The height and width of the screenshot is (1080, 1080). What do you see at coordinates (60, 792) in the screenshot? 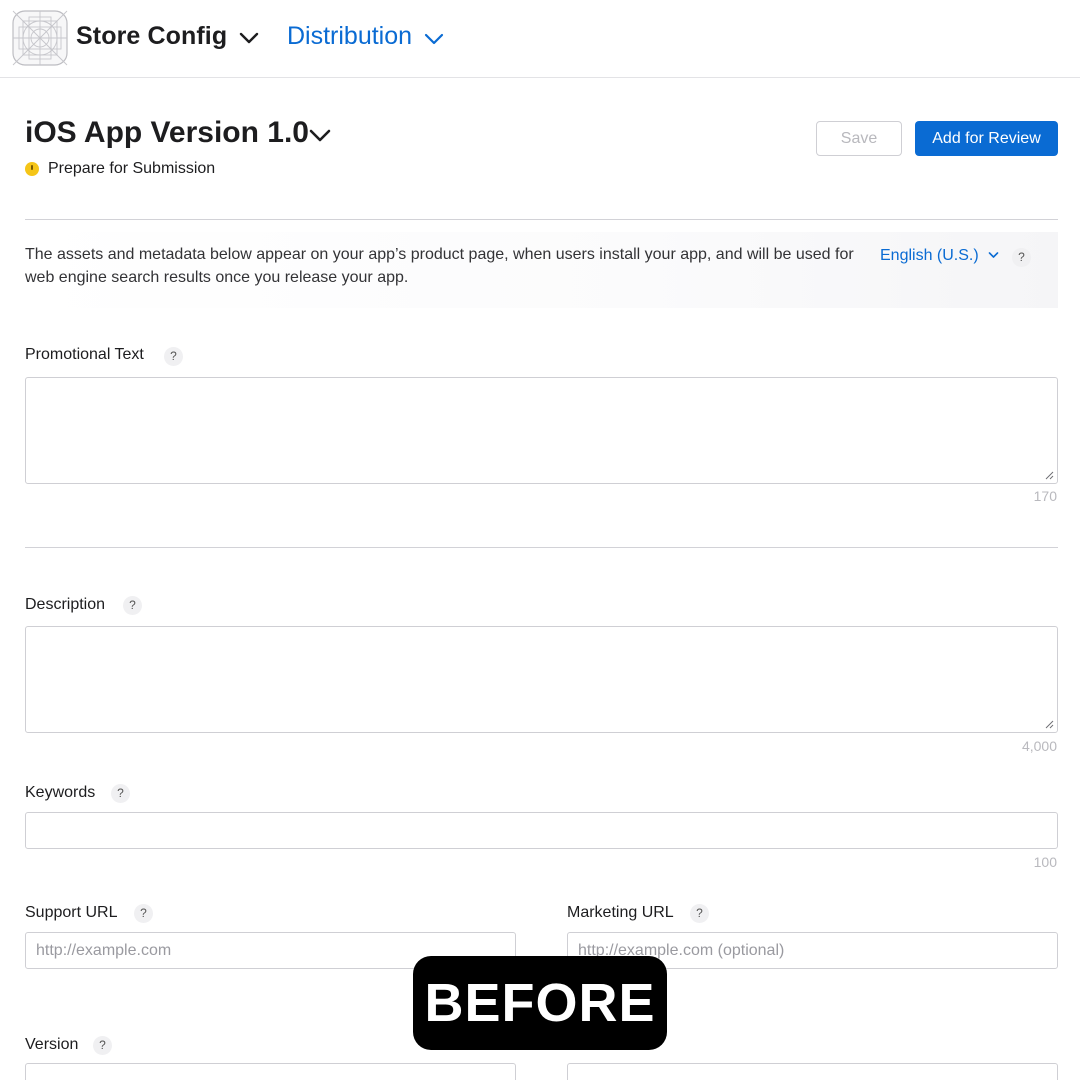
I see `keywords-label: Keywords` at bounding box center [60, 792].